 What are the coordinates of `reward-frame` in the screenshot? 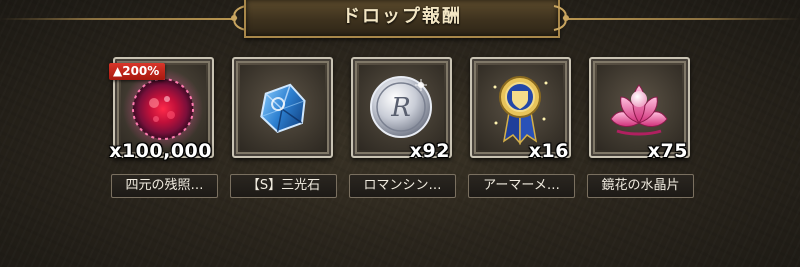 It's located at (282, 107).